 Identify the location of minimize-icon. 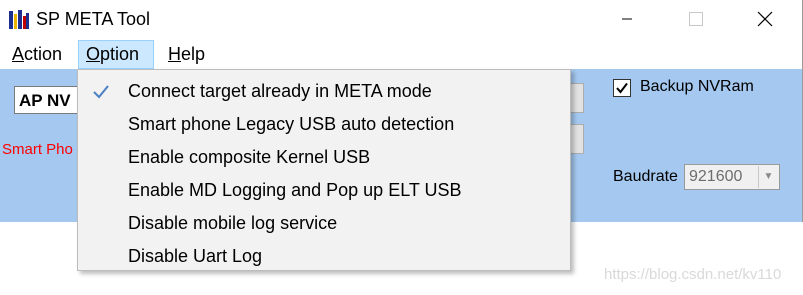
(627, 19).